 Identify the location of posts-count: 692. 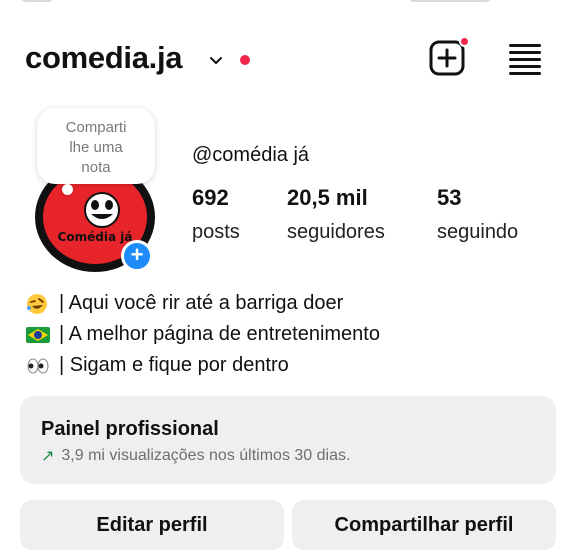
(210, 197).